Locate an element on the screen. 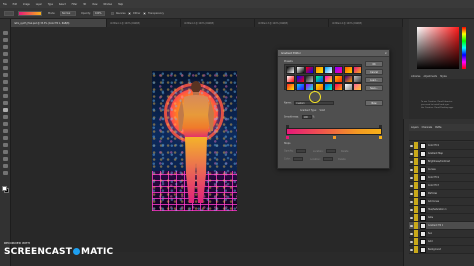 This screenshot has width=474, height=266. layer-row: Glow is located at coordinates (441, 218).